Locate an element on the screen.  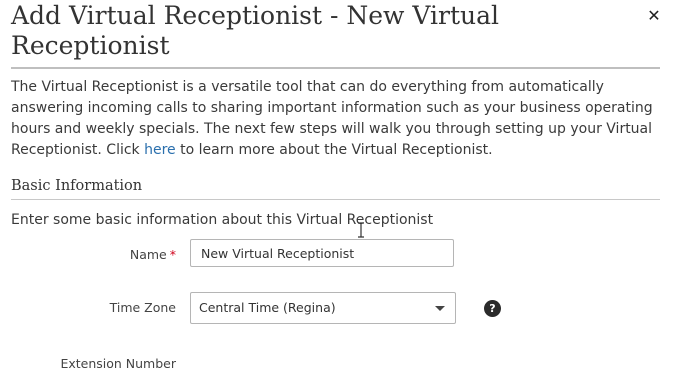
name-label-text: Name is located at coordinates (148, 254).